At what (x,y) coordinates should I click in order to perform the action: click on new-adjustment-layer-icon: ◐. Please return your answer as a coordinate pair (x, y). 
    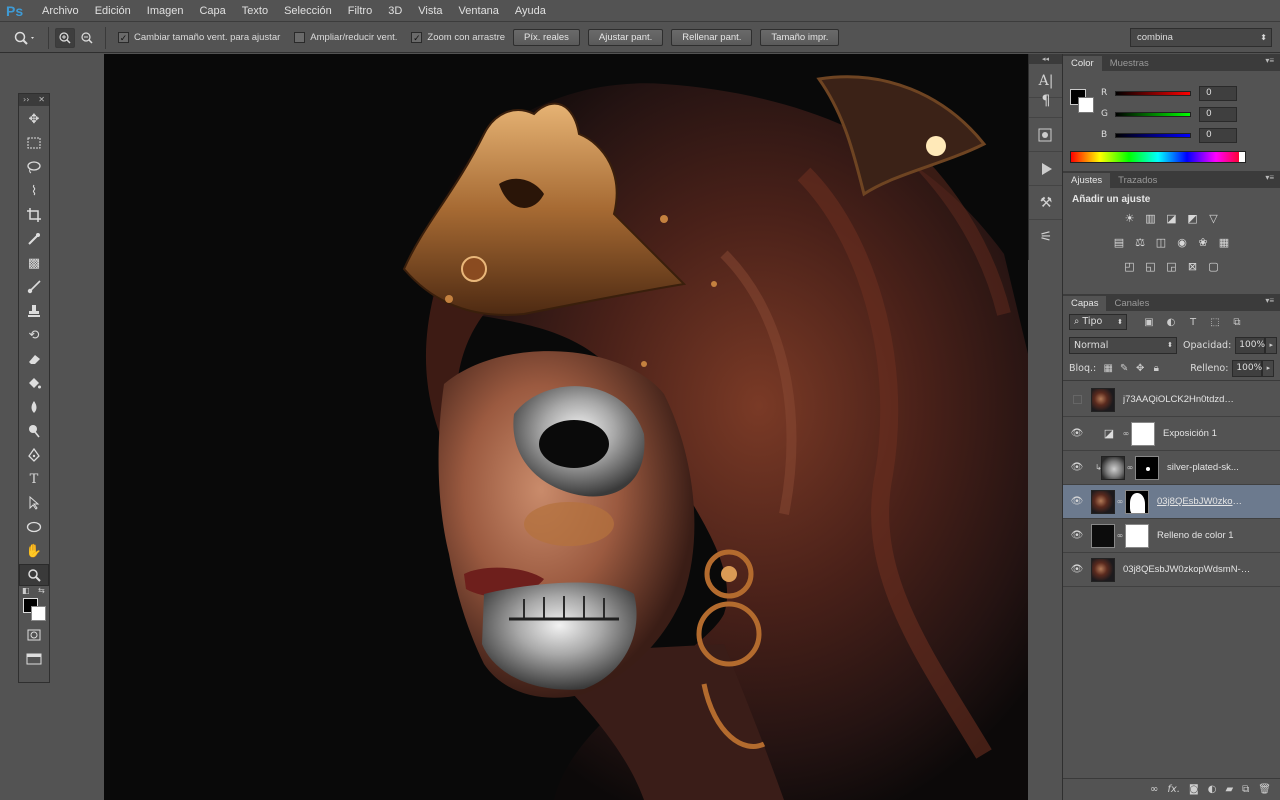
    Looking at the image, I should click on (1212, 789).